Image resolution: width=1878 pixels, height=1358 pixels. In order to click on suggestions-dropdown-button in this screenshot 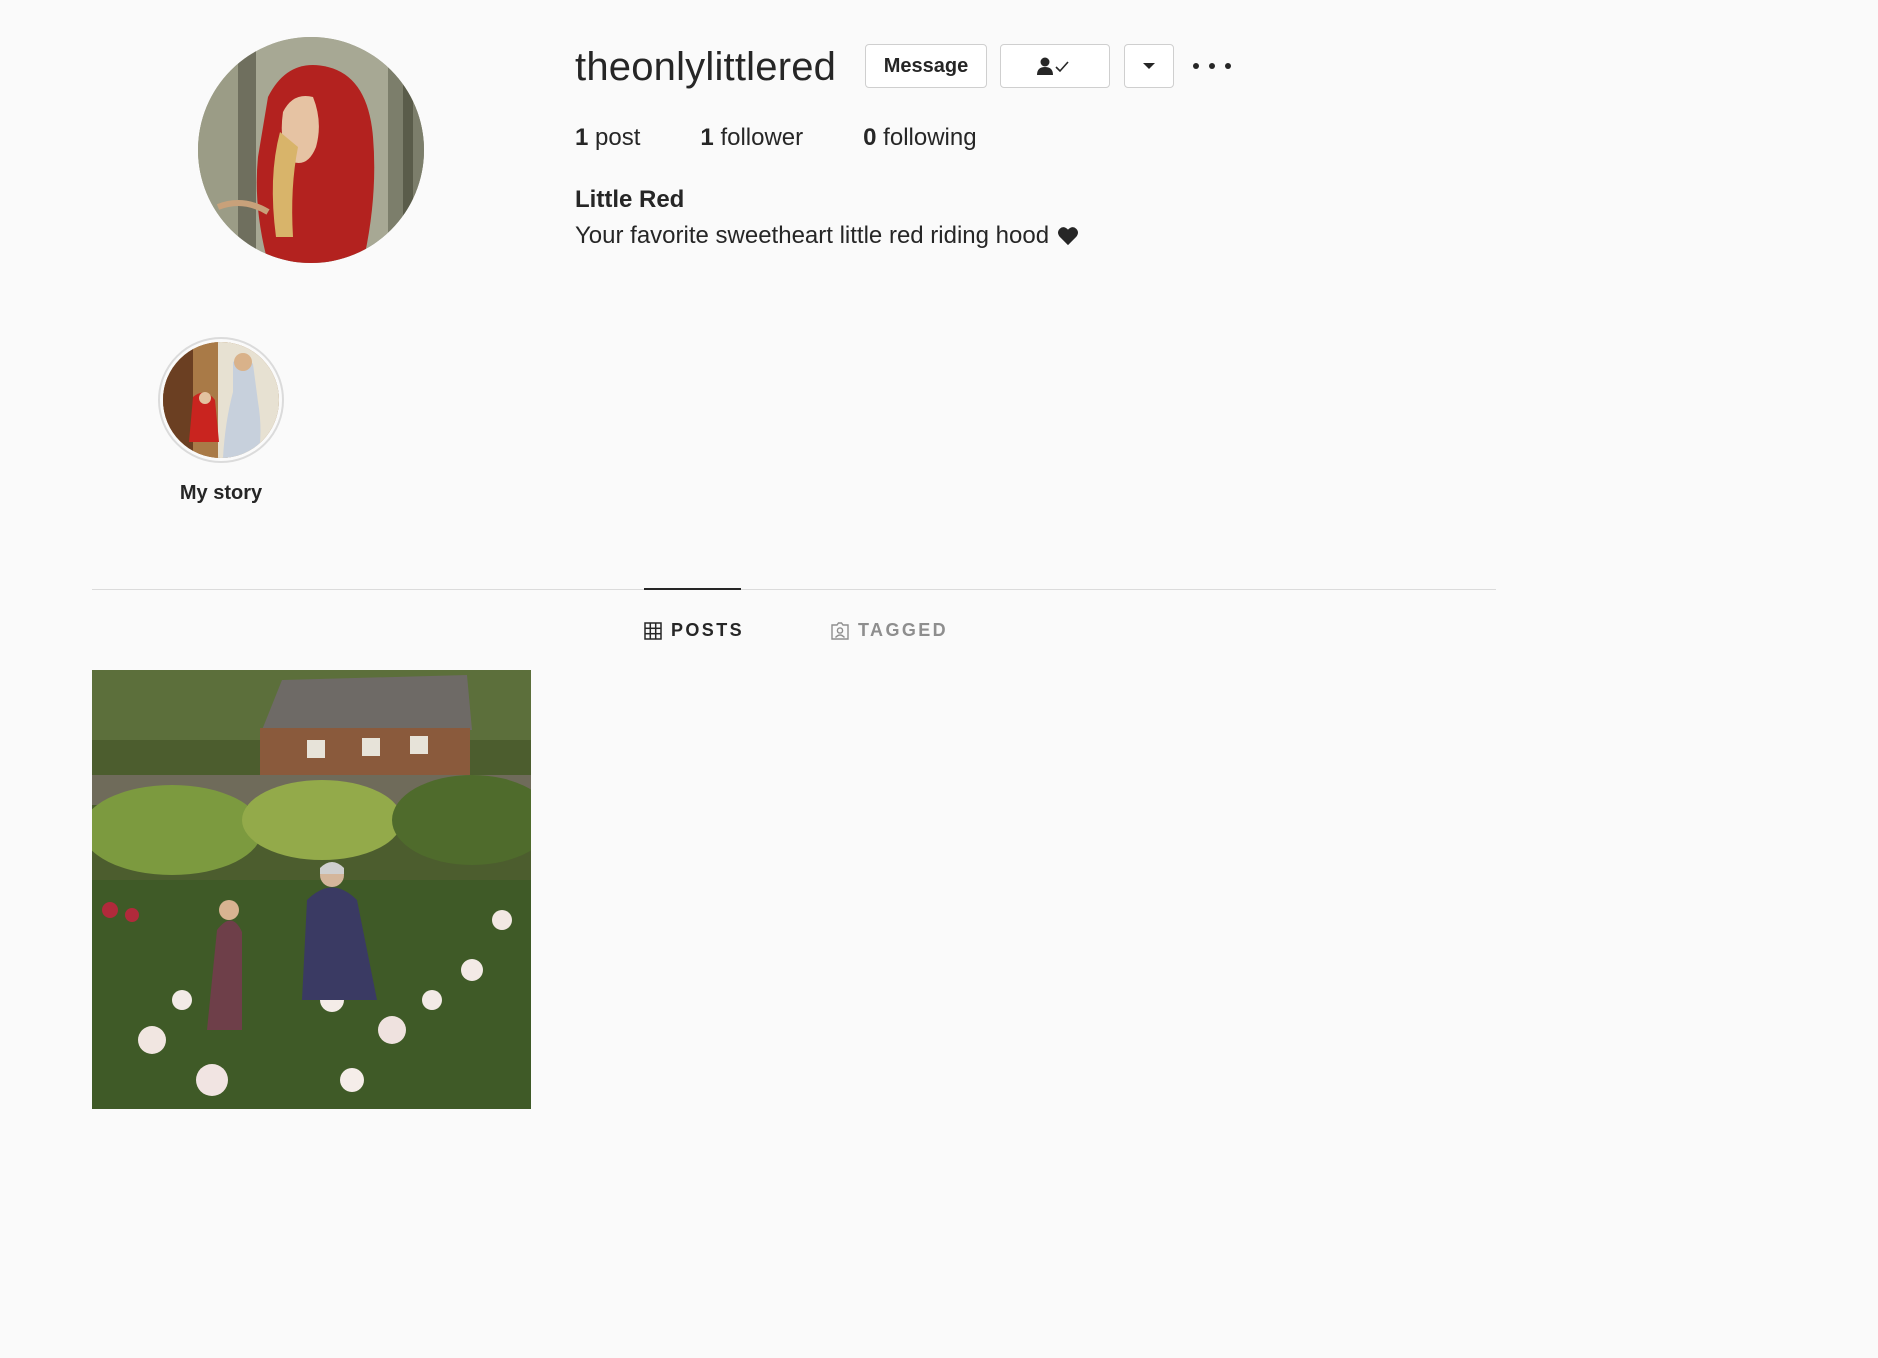, I will do `click(1149, 66)`.